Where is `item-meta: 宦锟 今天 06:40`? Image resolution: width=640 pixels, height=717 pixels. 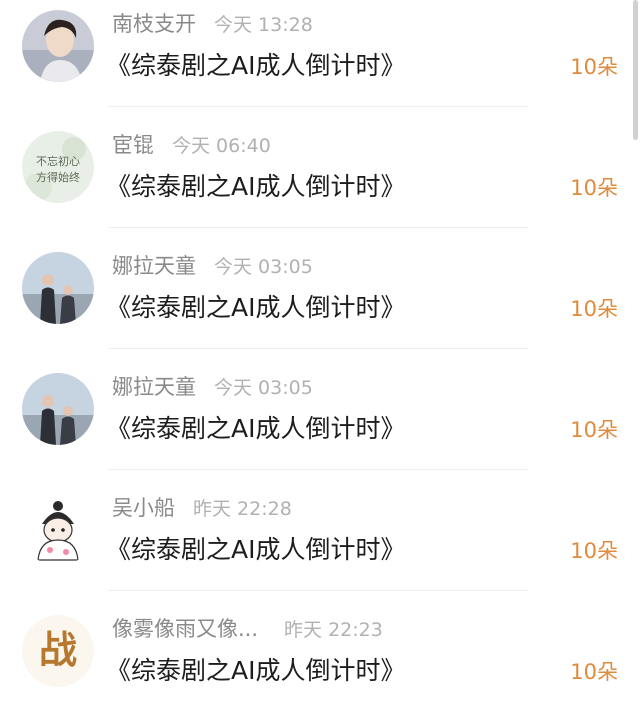 item-meta: 宦锟 今天 06:40 is located at coordinates (191, 145).